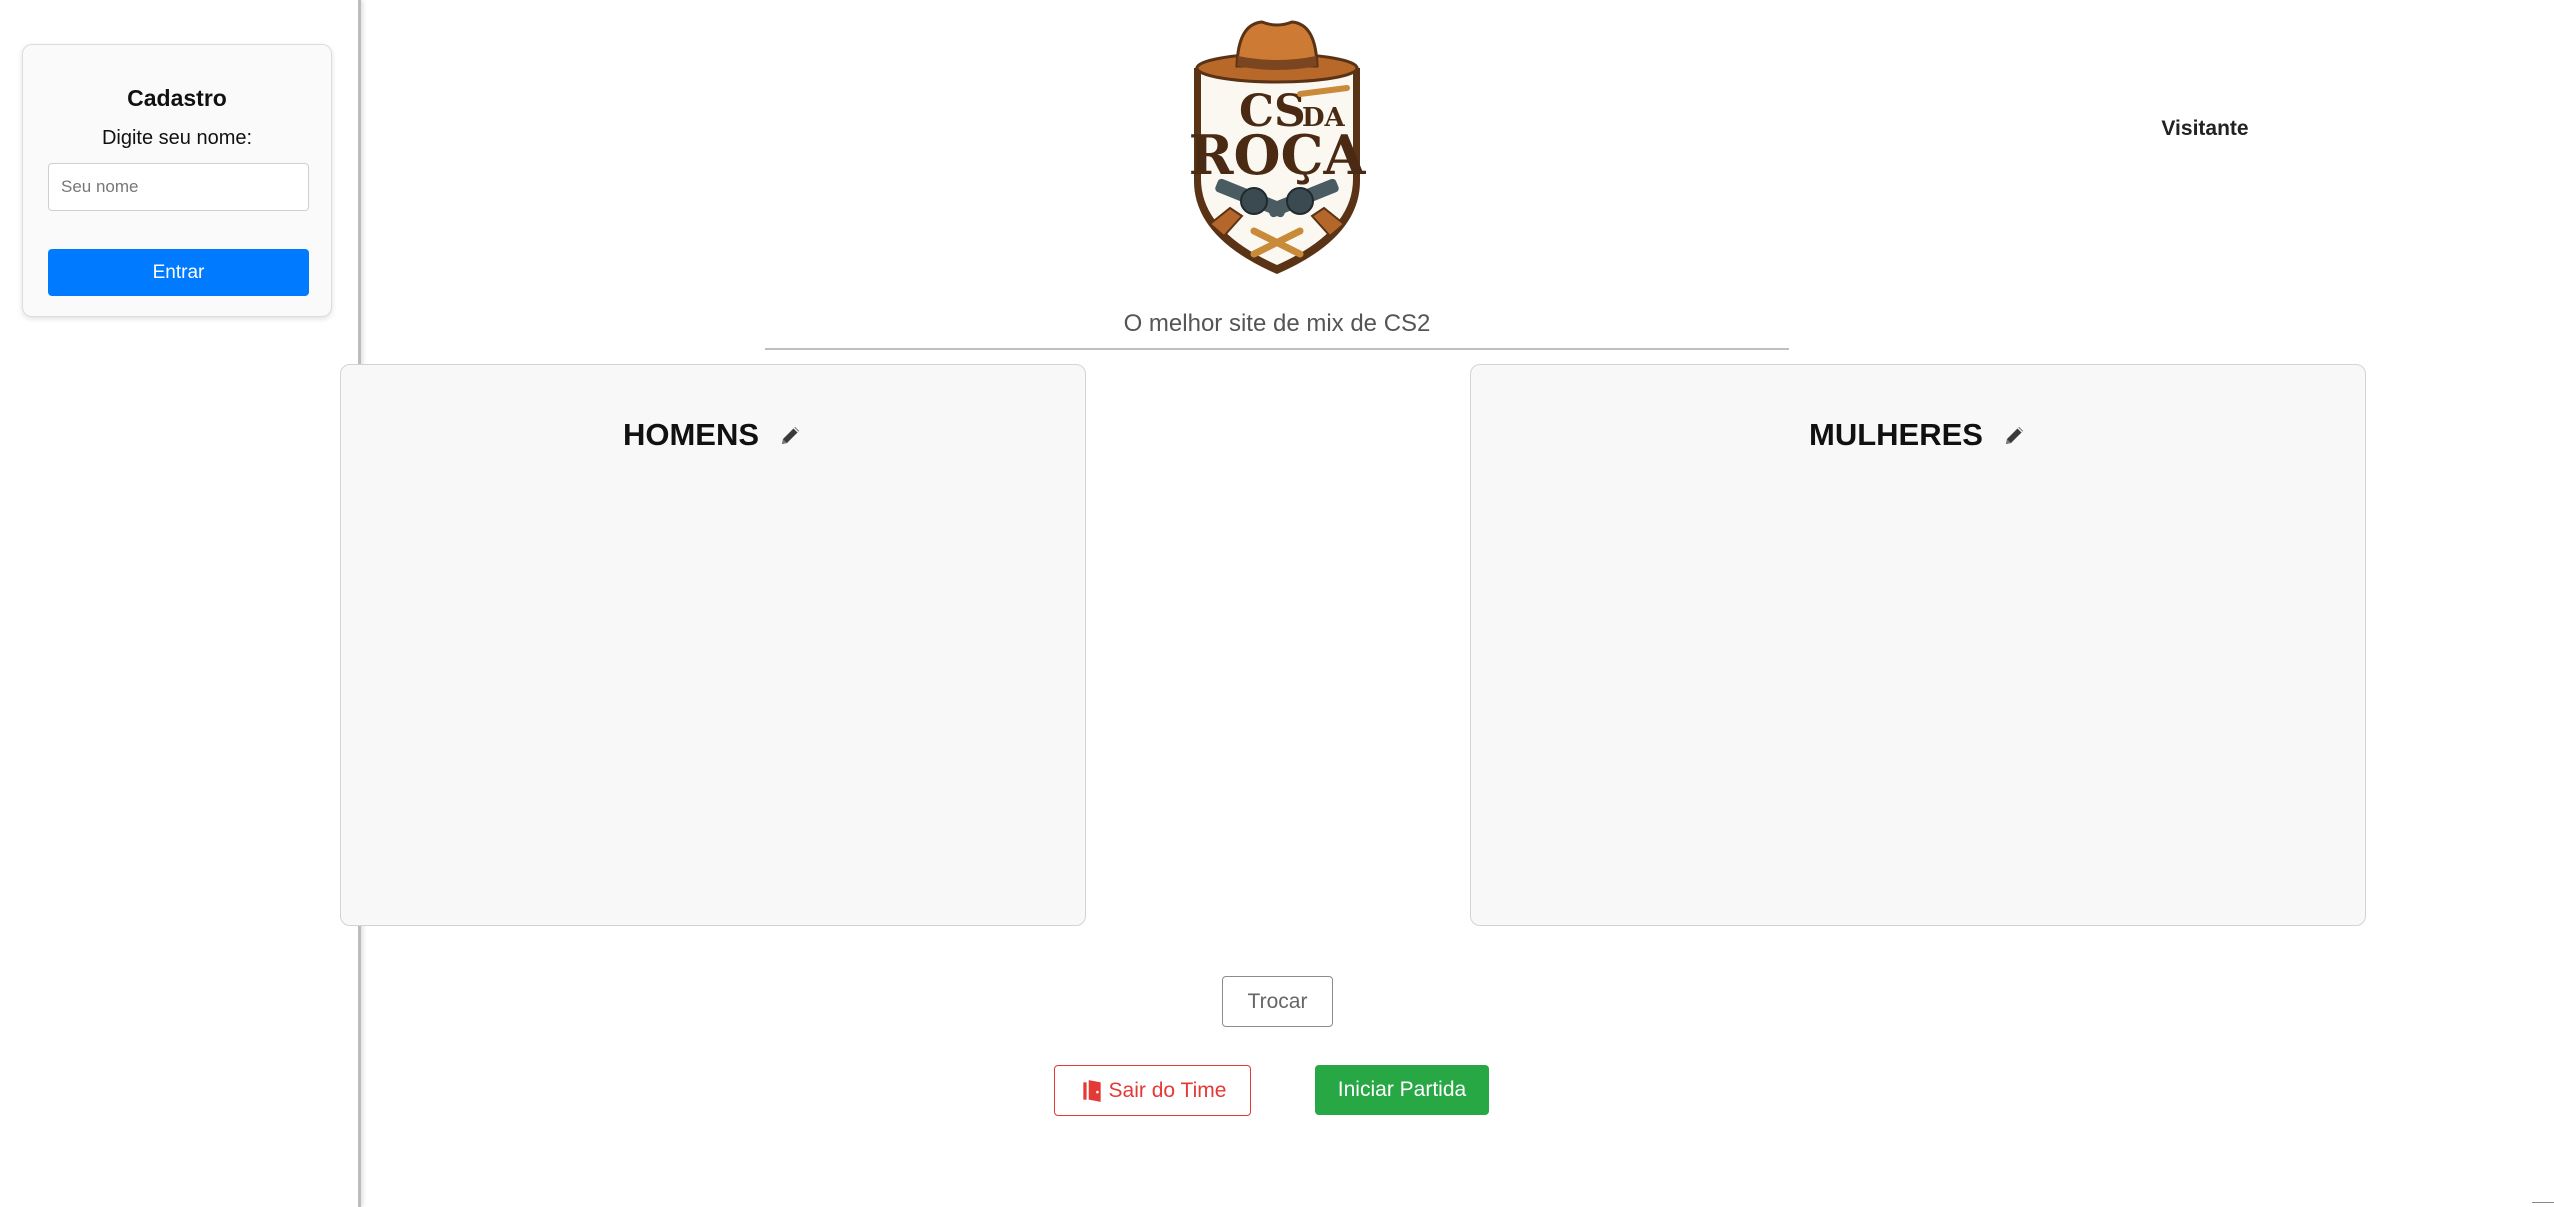 This screenshot has height=1207, width=2554. What do you see at coordinates (177, 98) in the screenshot?
I see `login-title: Cadastro` at bounding box center [177, 98].